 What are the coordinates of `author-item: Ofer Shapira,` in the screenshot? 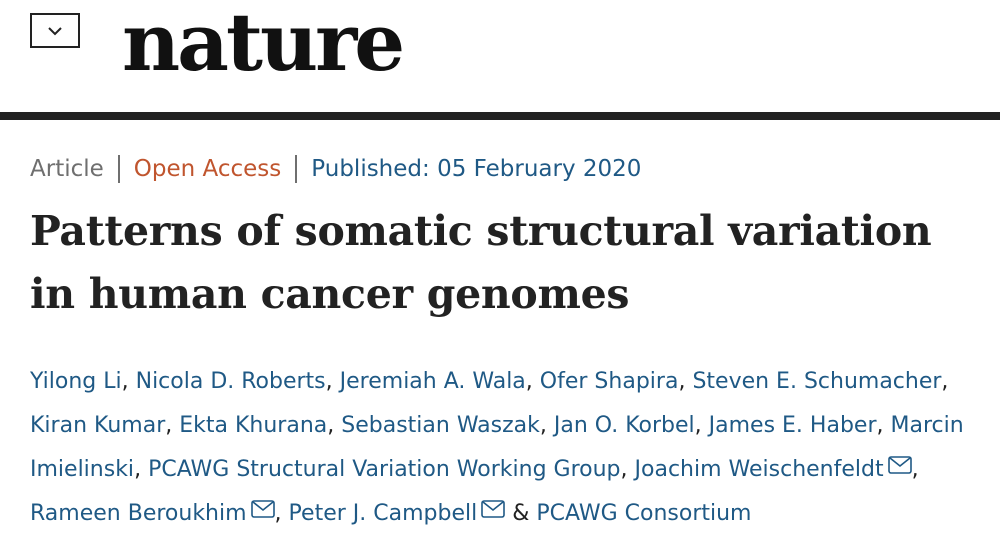 It's located at (616, 381).